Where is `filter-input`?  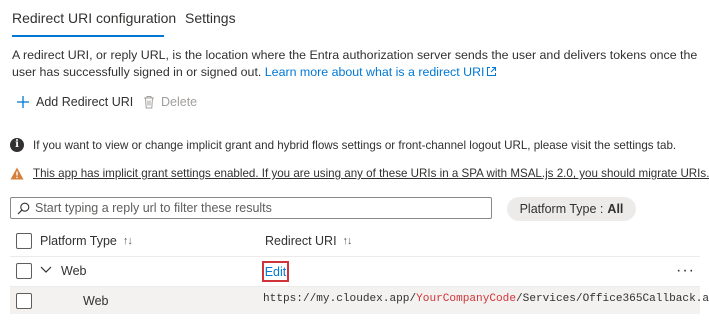
filter-input is located at coordinates (263, 208).